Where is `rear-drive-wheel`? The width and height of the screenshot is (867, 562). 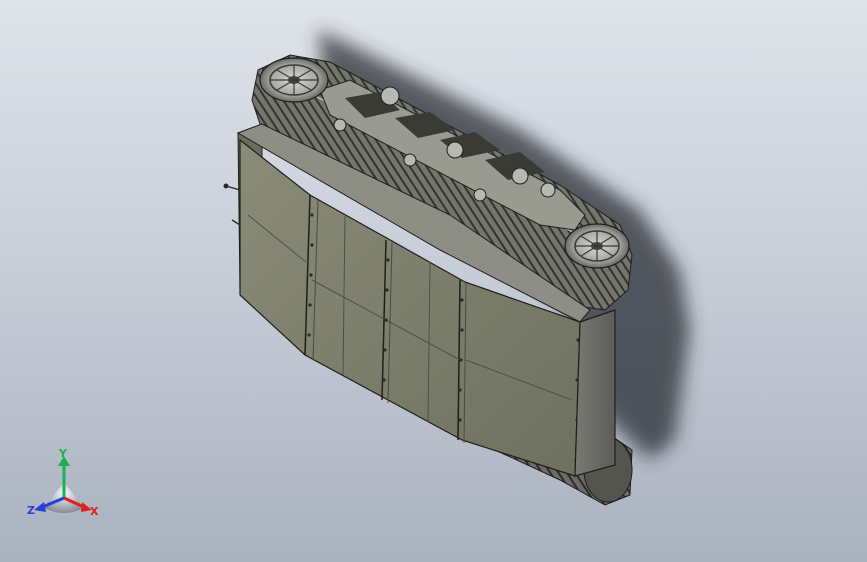
rear-drive-wheel is located at coordinates (597, 246).